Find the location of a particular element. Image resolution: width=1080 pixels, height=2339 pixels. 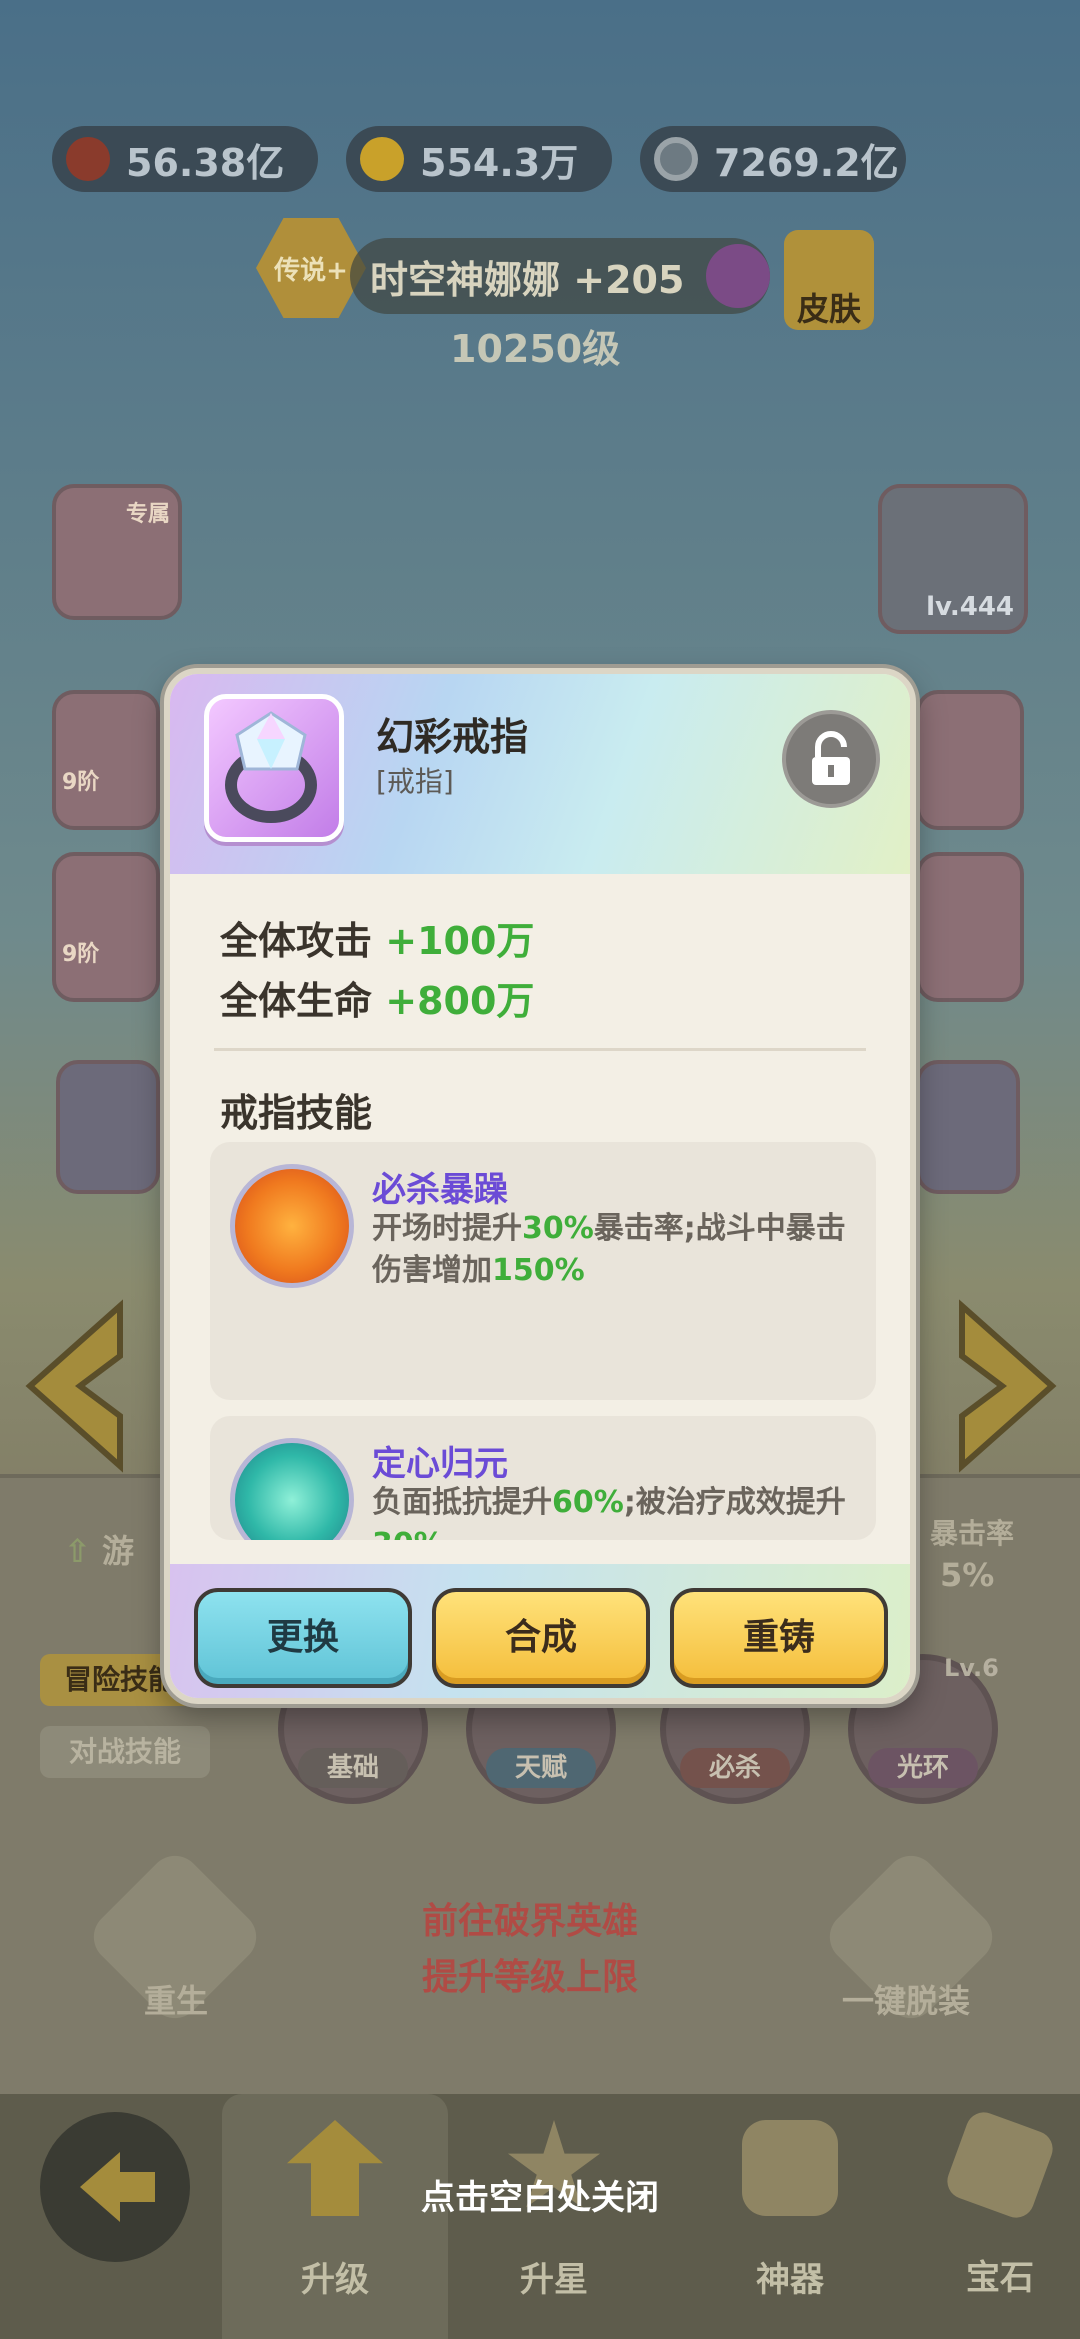

panel-partial-label: ⇧ 游 is located at coordinates (99, 1549).